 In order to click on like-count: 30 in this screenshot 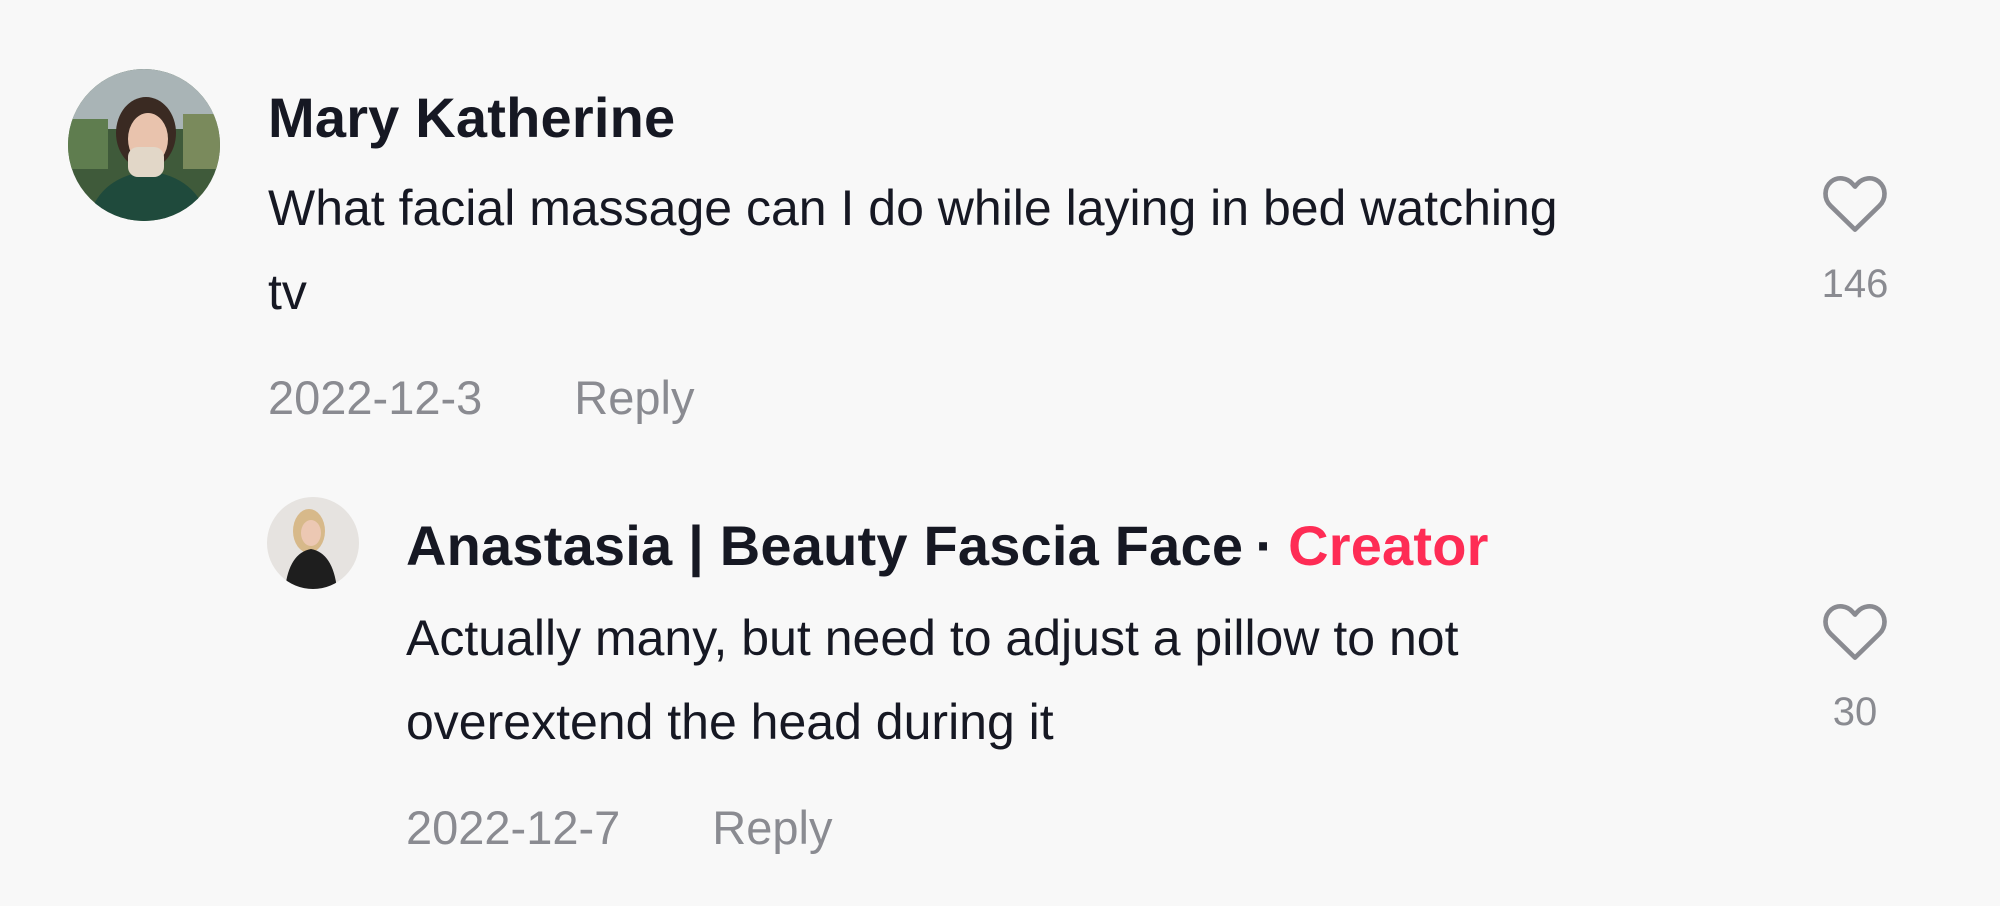, I will do `click(1855, 712)`.